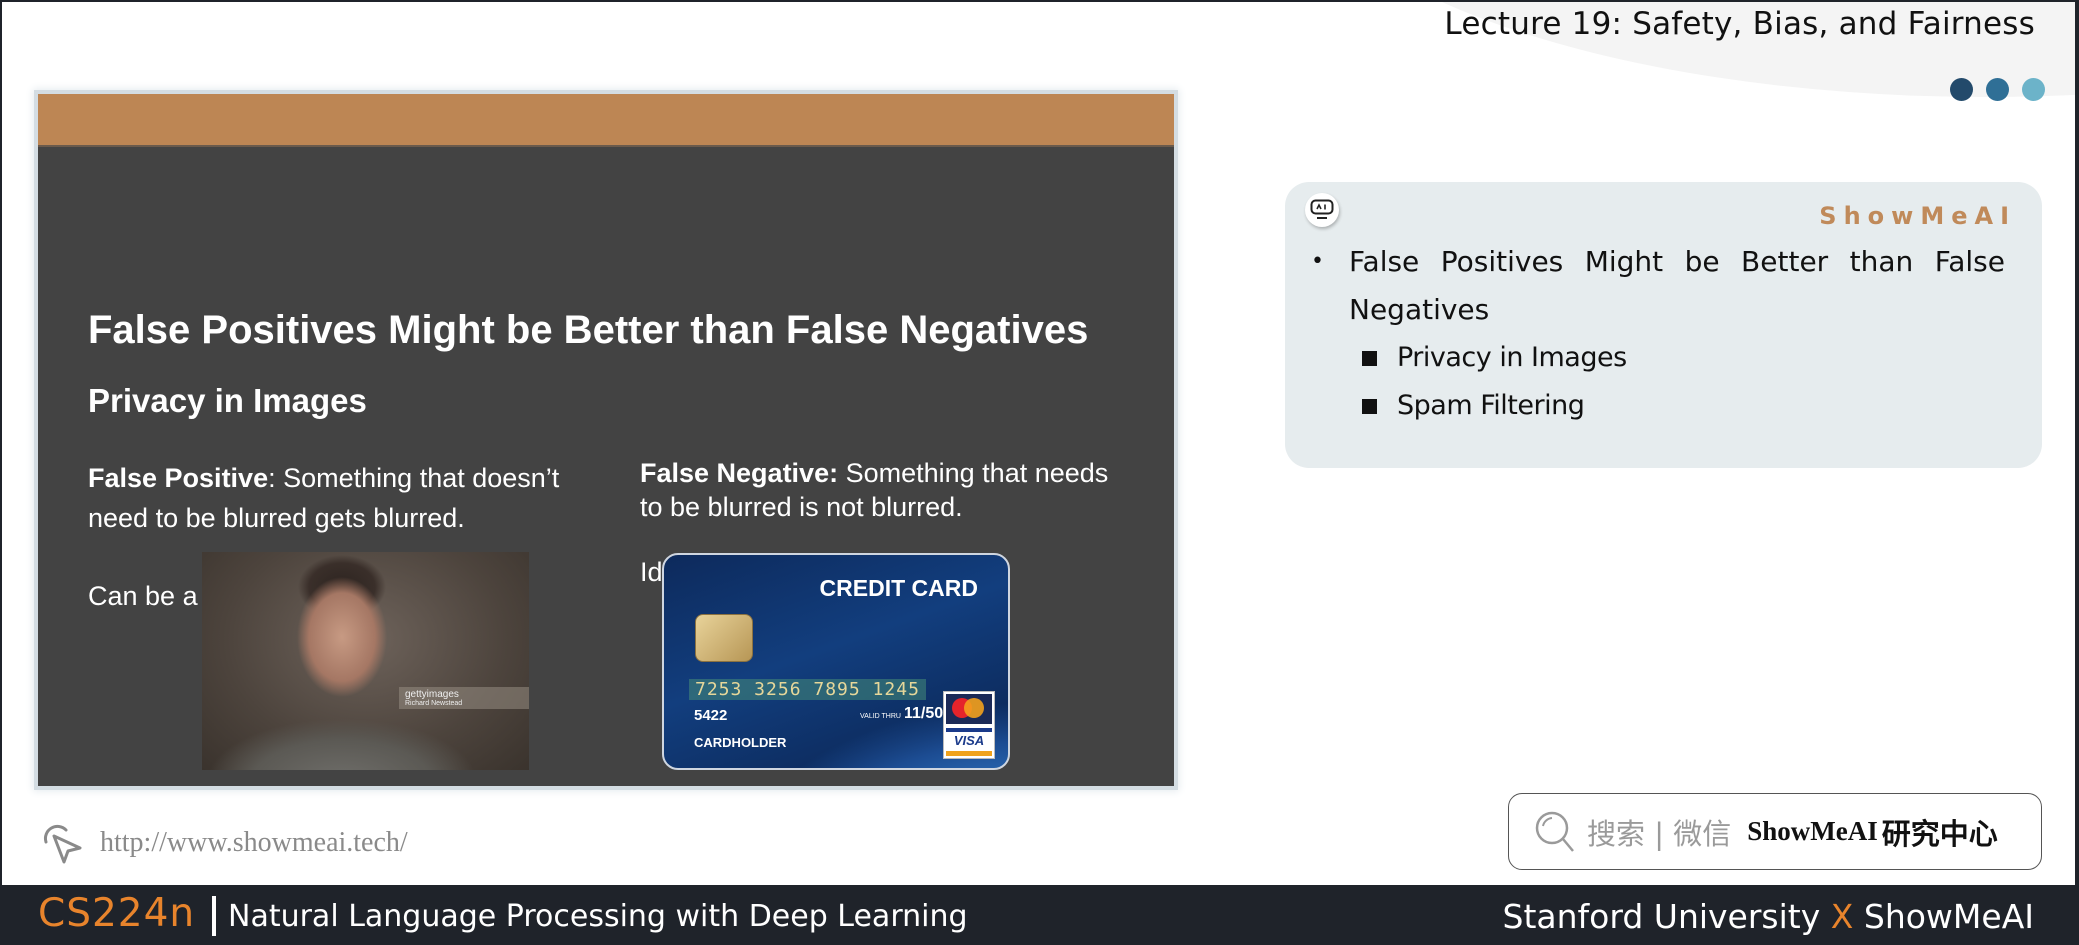 This screenshot has width=2079, height=945. I want to click on search-hint: 搜索 | 微信, so click(1659, 833).